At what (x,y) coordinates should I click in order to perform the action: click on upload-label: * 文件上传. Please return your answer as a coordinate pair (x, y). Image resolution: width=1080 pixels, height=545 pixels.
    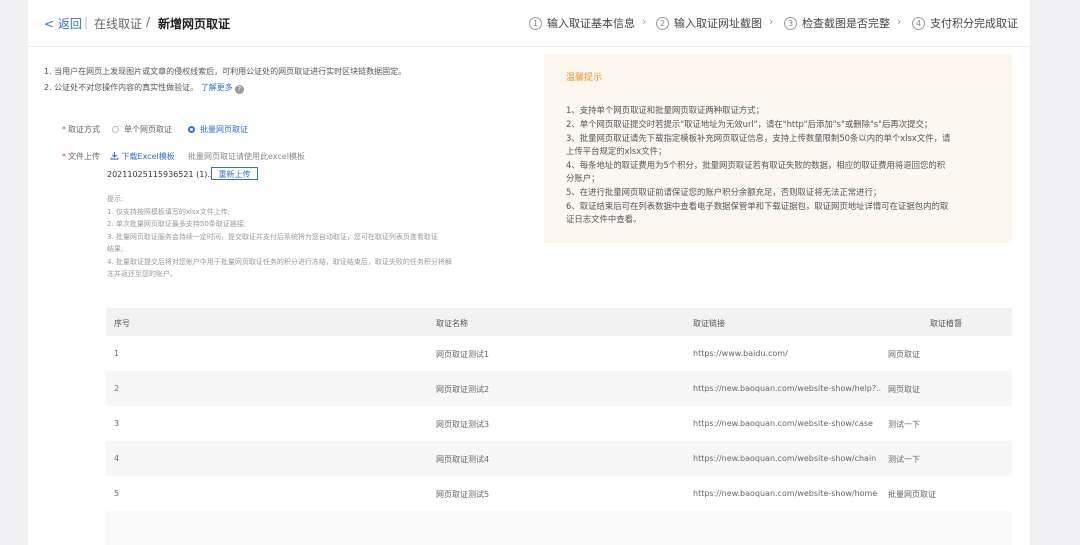
    Looking at the image, I should click on (81, 156).